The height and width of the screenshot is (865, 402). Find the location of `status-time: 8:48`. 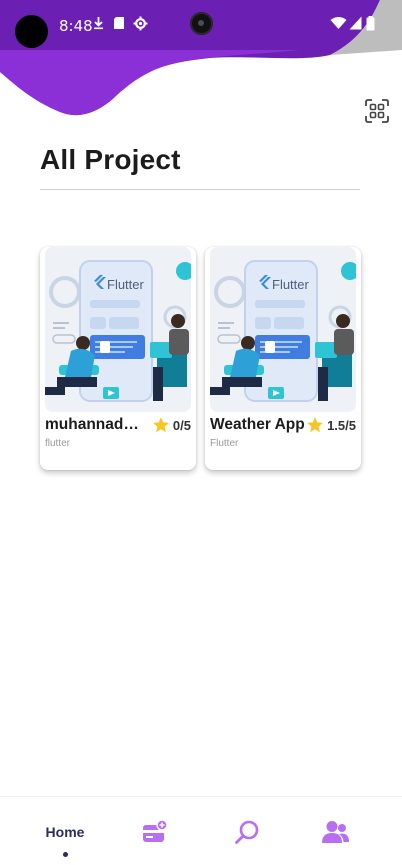

status-time: 8:48 is located at coordinates (76, 26).